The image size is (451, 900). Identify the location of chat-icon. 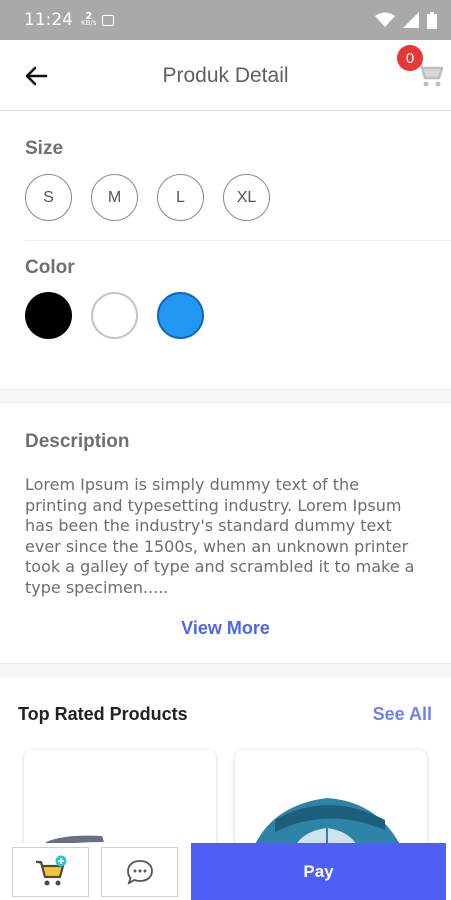
(139, 872).